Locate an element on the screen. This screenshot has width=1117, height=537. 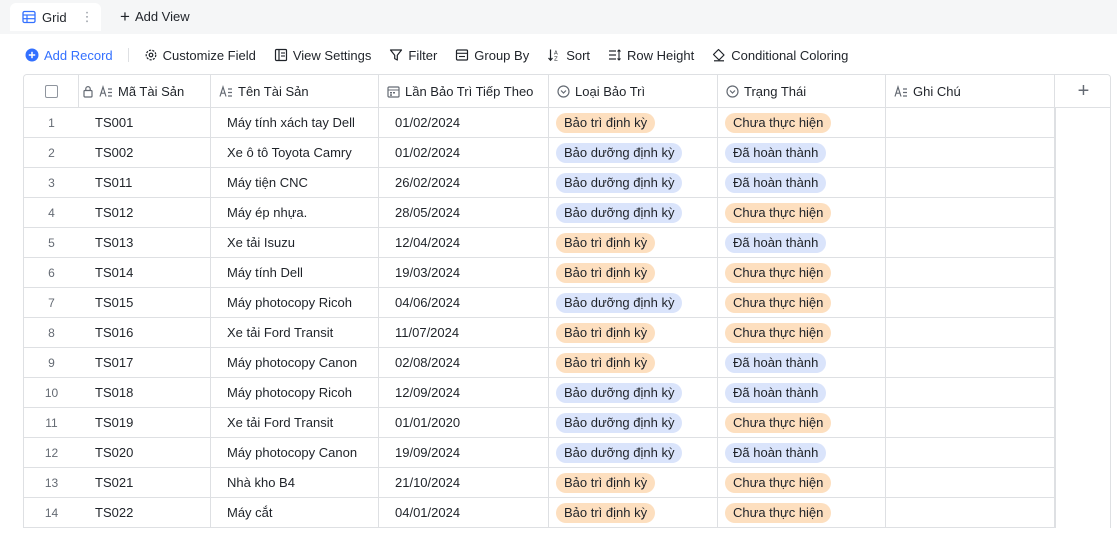
add-record-button: Add Record is located at coordinates (69, 55).